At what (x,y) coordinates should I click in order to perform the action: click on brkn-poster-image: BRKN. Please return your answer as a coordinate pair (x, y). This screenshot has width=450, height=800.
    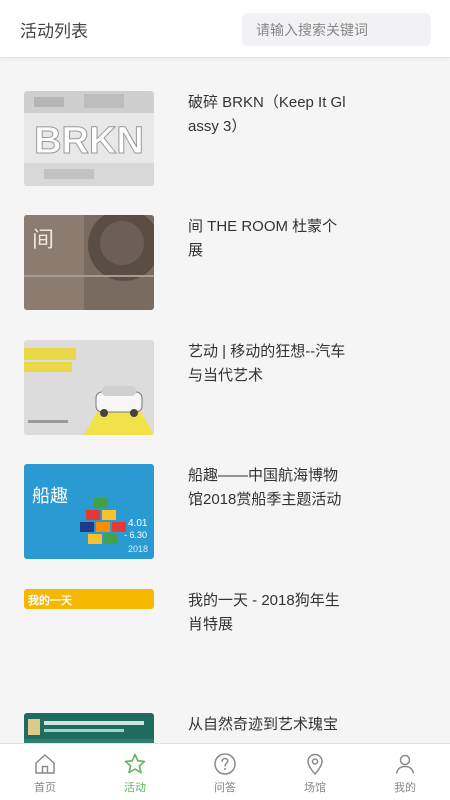
    Looking at the image, I should click on (89, 138).